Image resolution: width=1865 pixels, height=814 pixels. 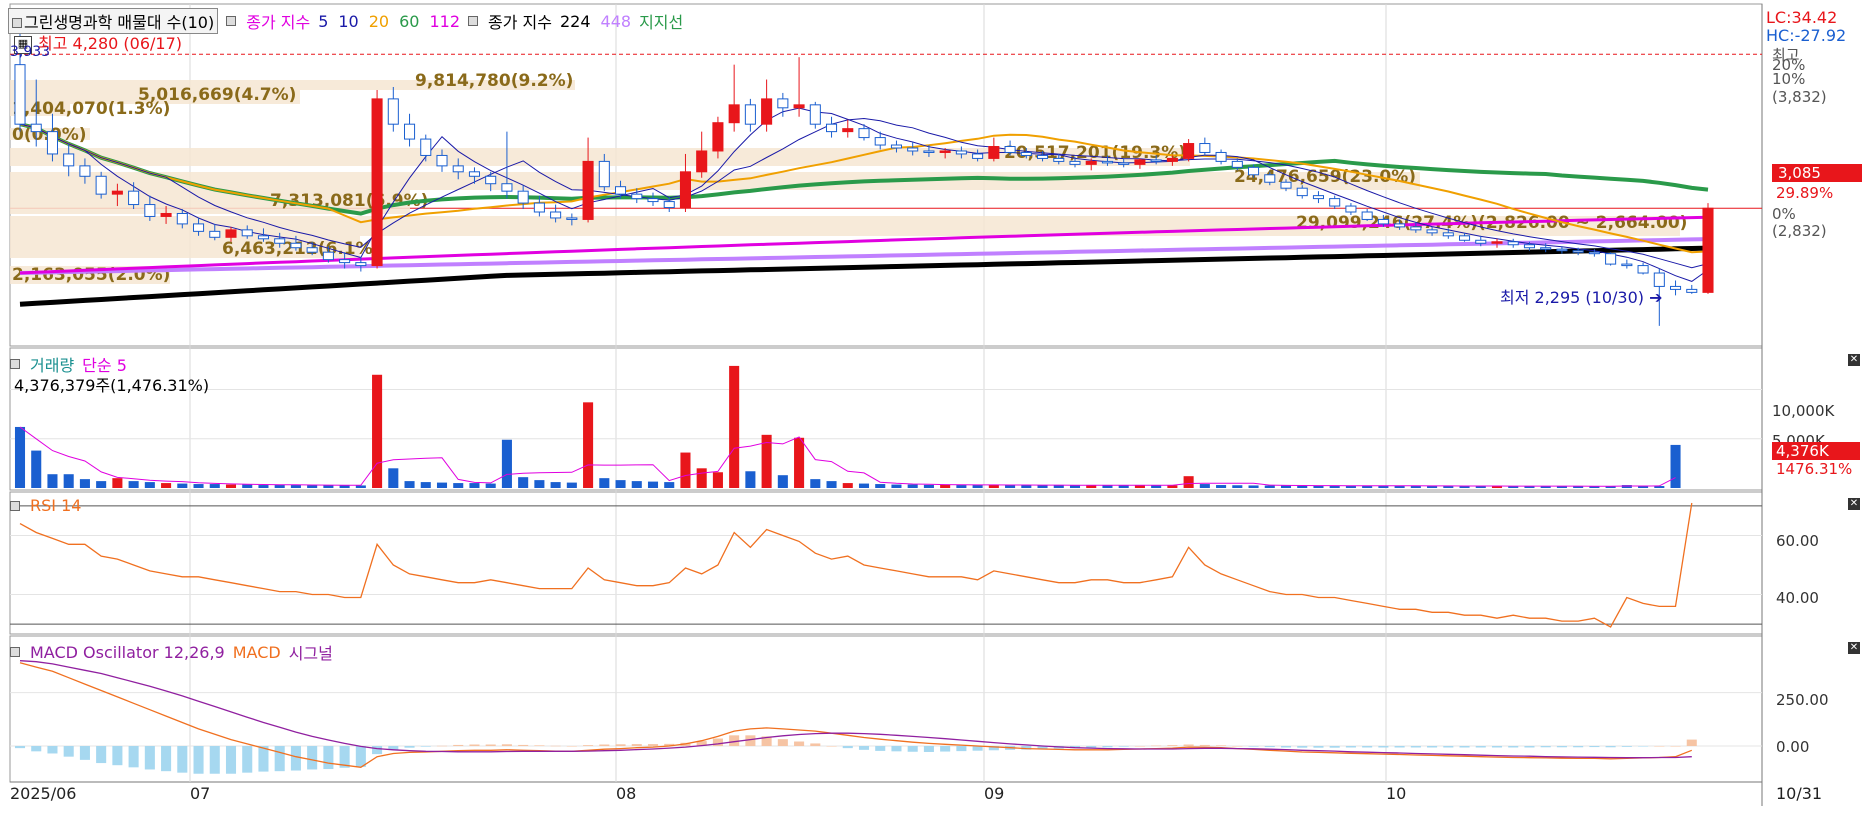 I want to click on price-tag: 3,085, so click(x=1817, y=173).